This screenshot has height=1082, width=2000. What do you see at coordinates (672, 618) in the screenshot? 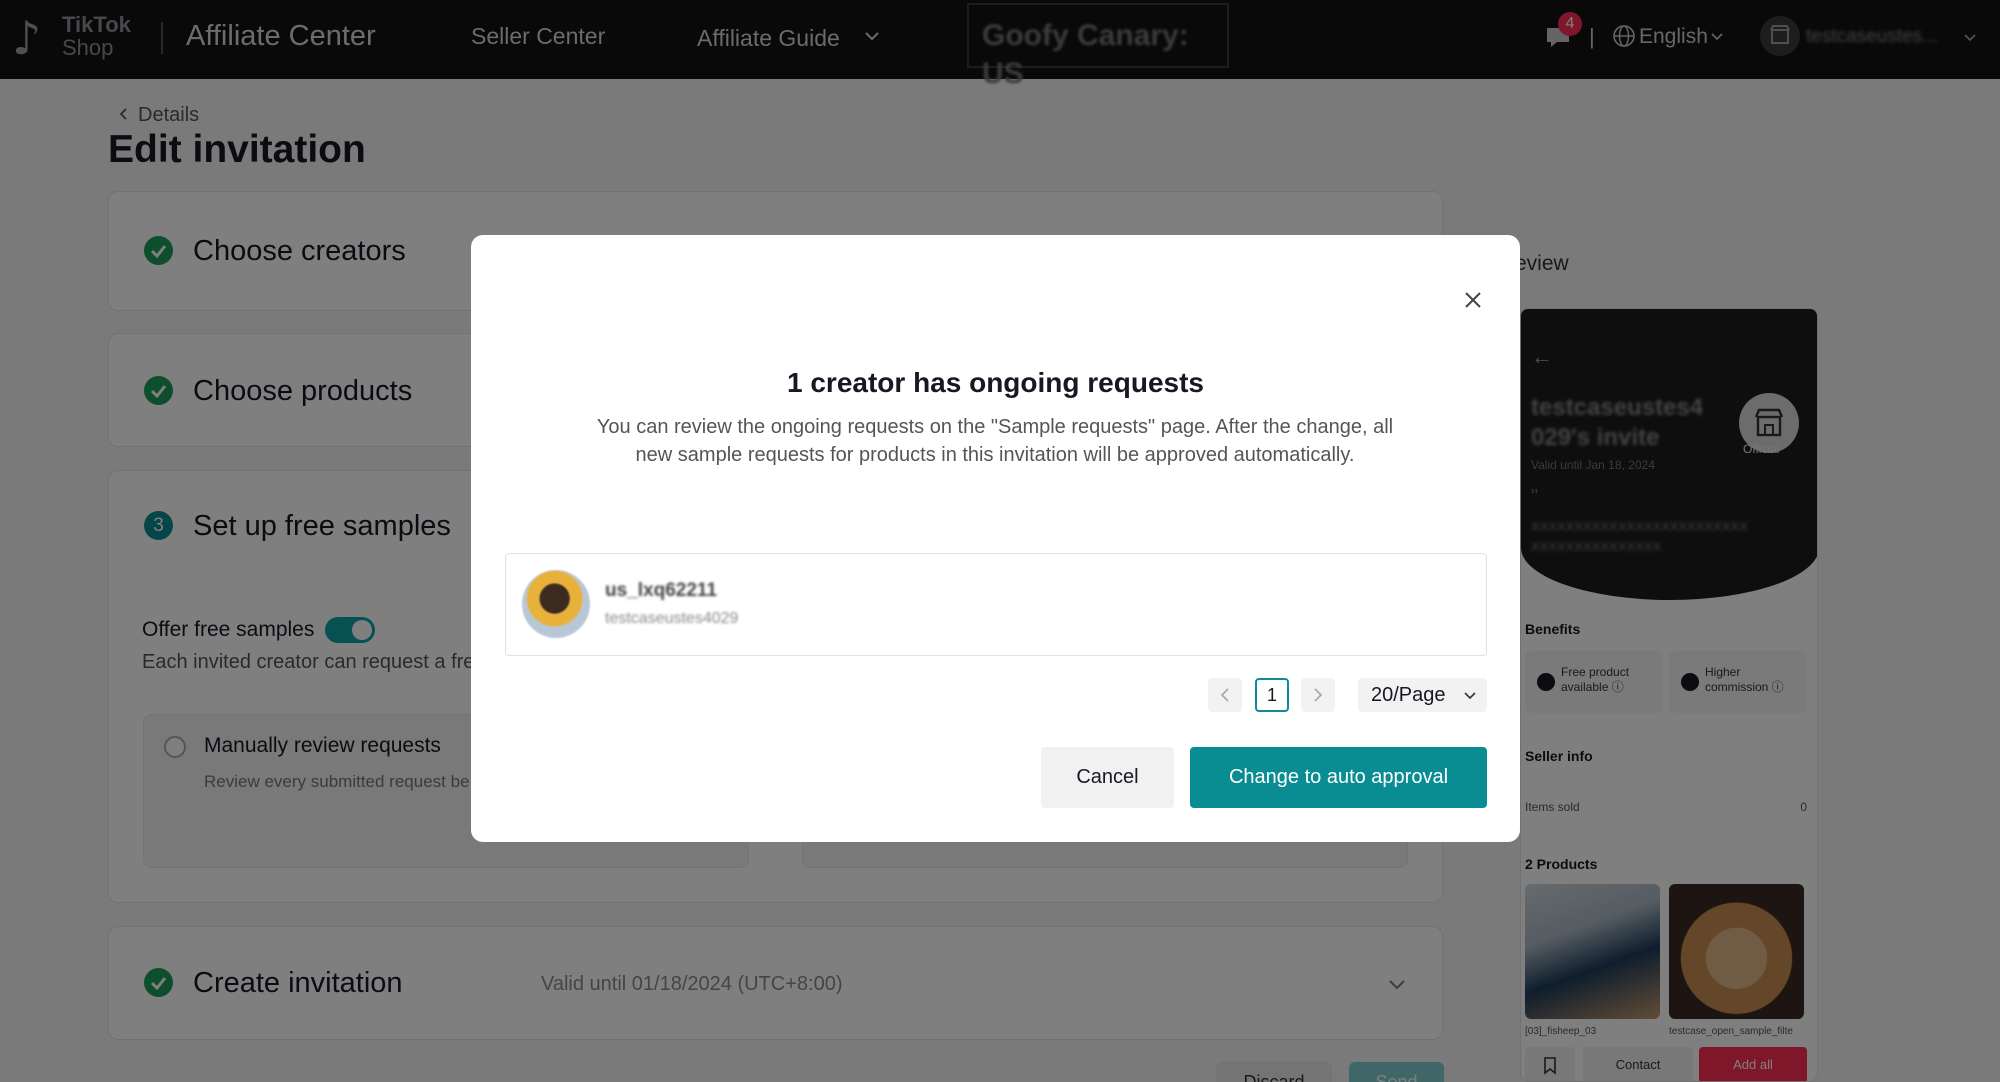
I see `creator-shop-name: testcaseustes4029` at bounding box center [672, 618].